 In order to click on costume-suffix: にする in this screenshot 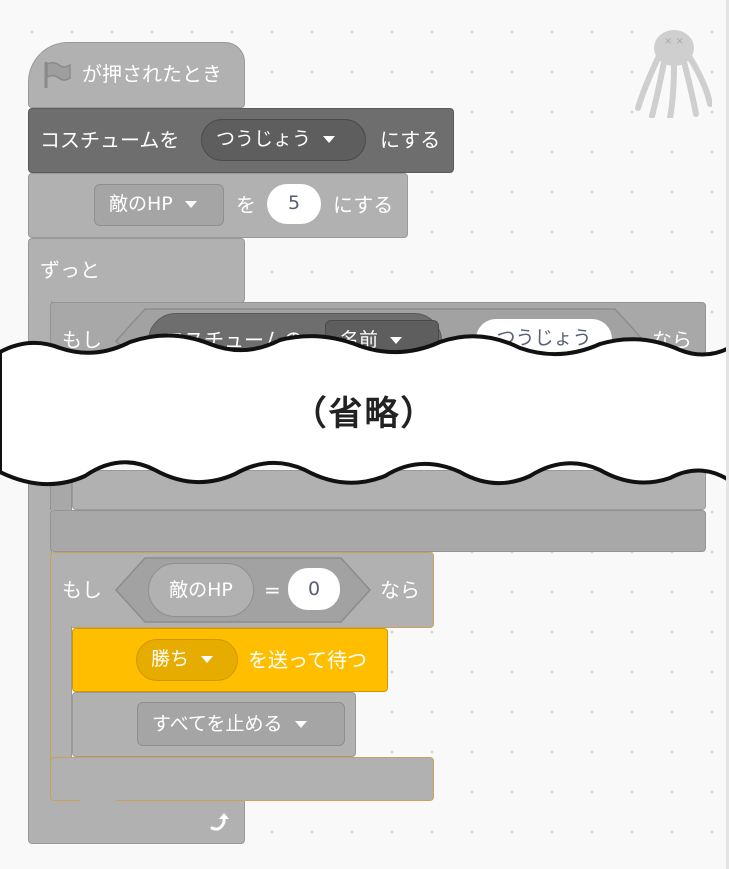, I will do `click(410, 140)`.